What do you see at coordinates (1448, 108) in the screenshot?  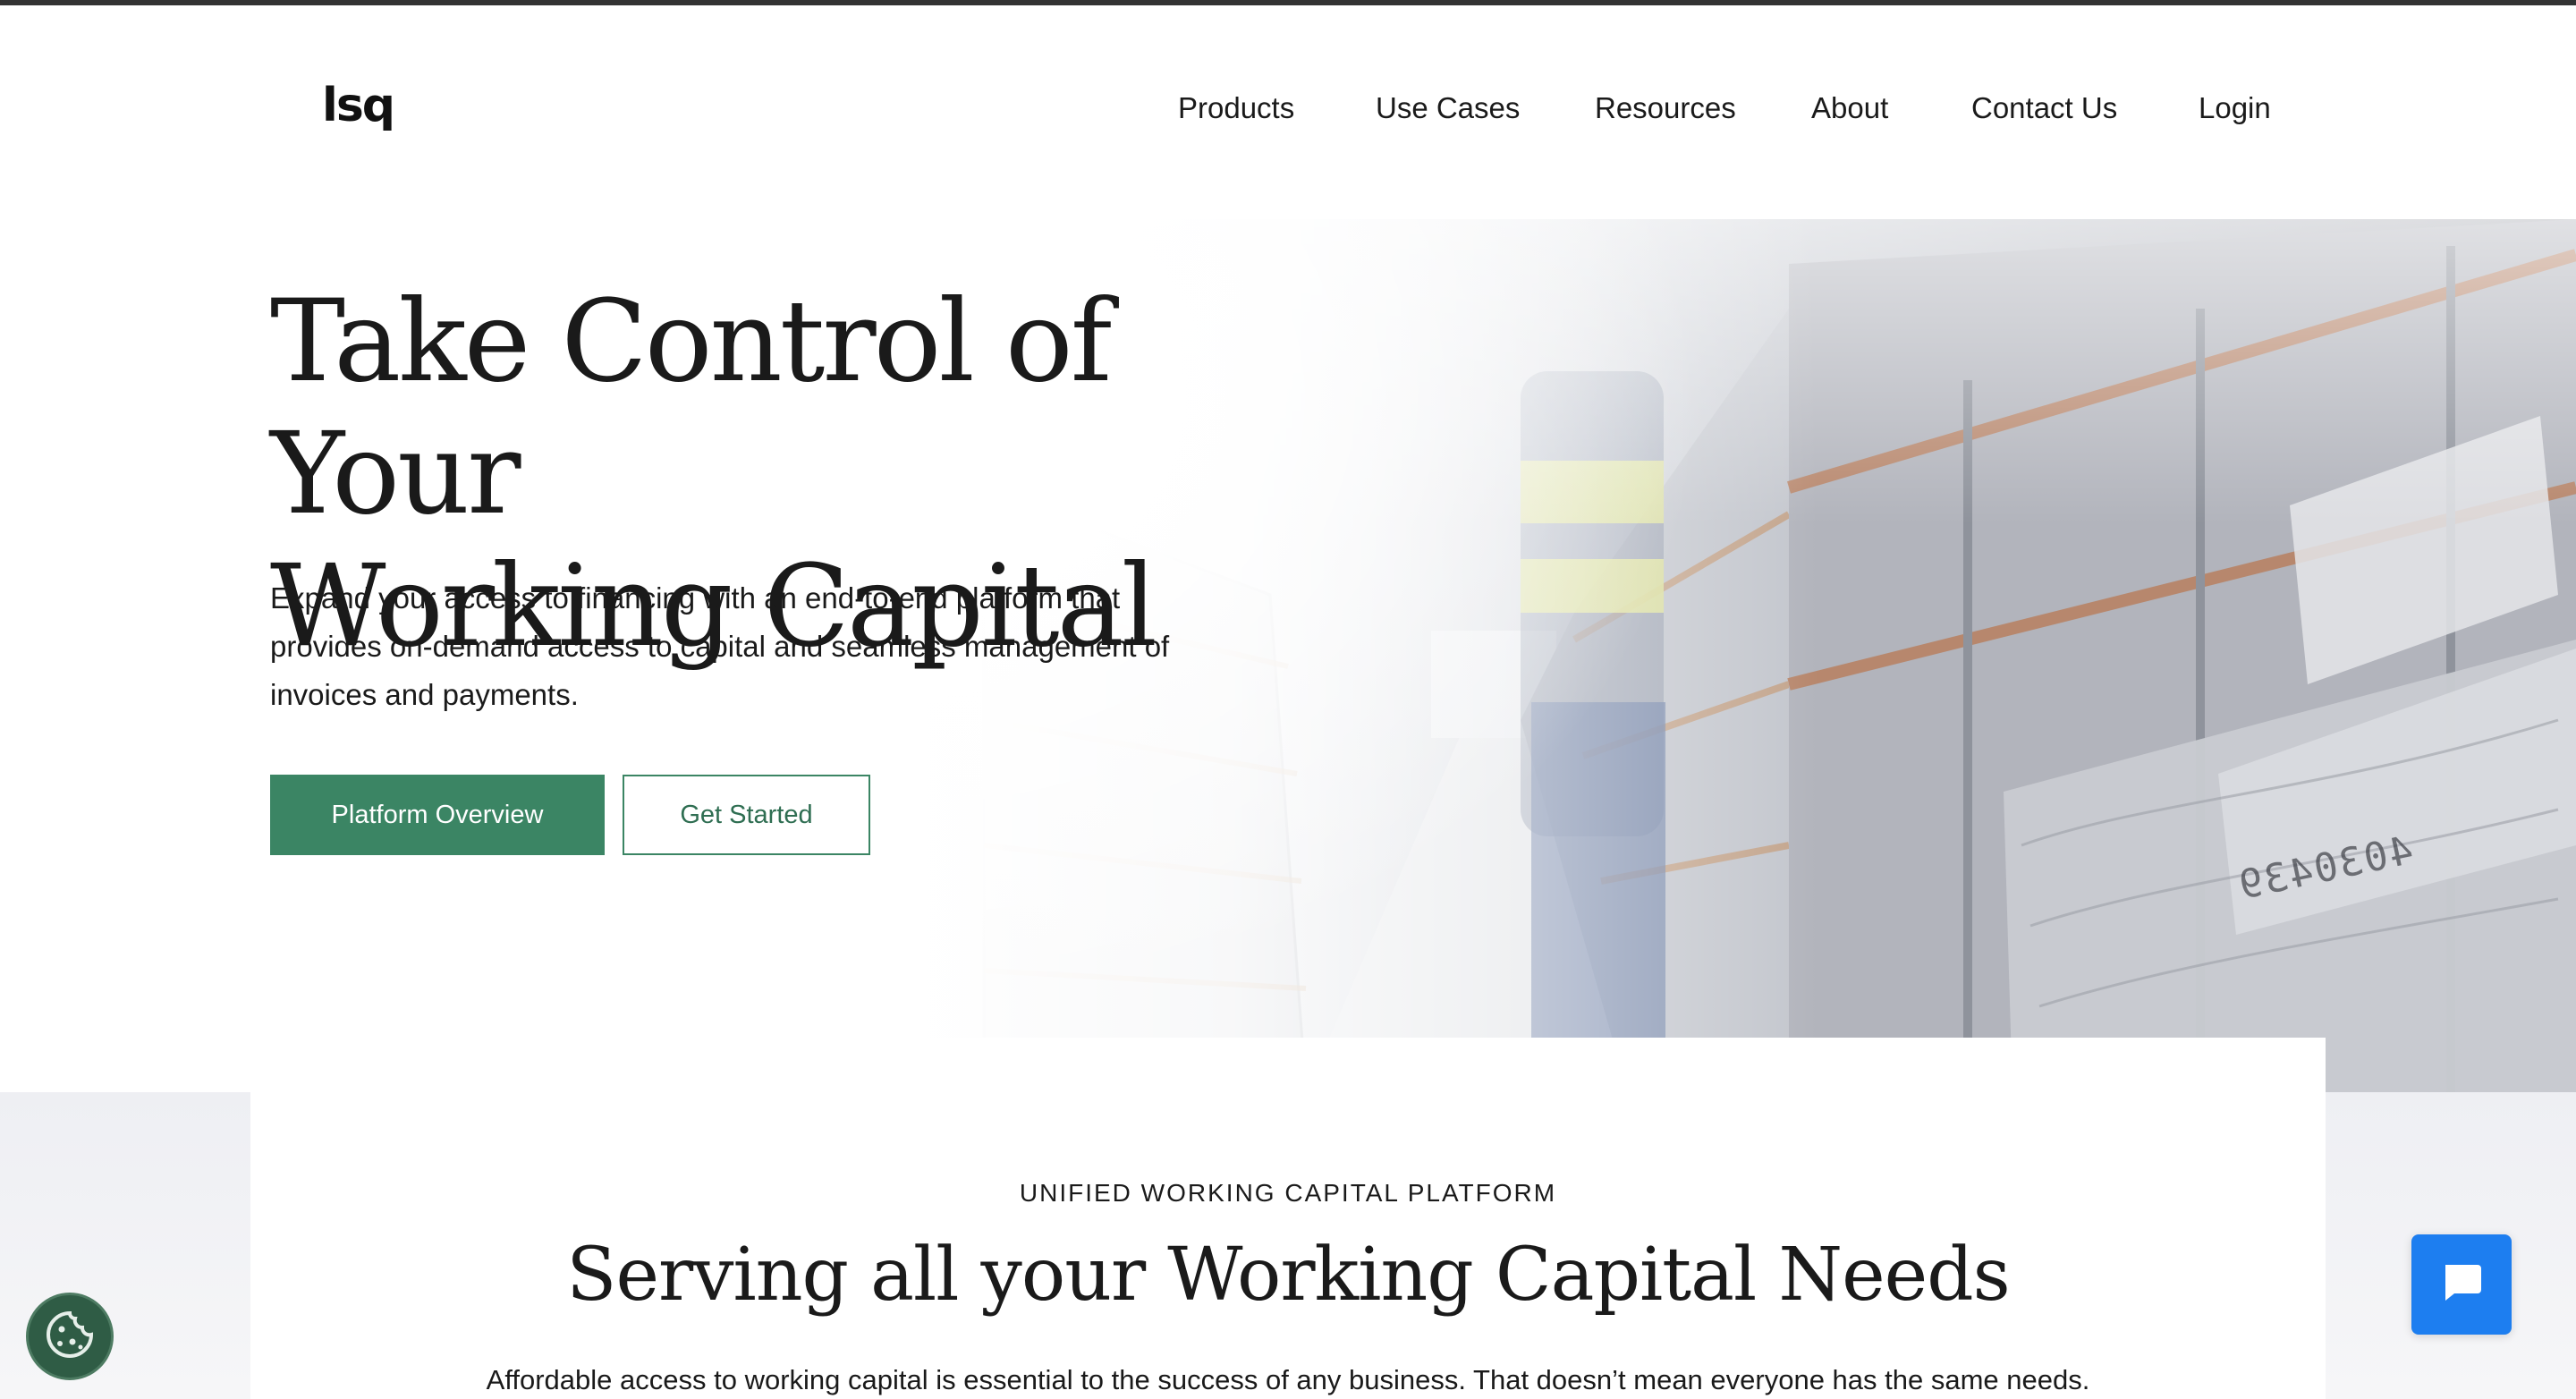 I see `nav-use-cases: Use Cases` at bounding box center [1448, 108].